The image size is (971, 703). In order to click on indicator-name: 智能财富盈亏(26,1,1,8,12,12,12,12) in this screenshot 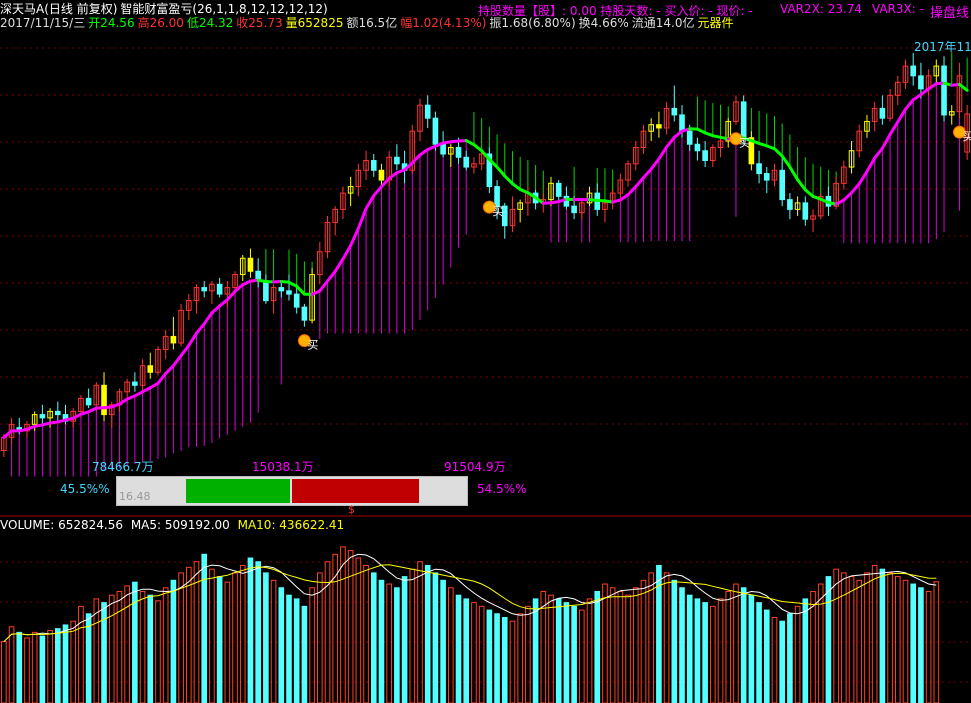, I will do `click(224, 9)`.